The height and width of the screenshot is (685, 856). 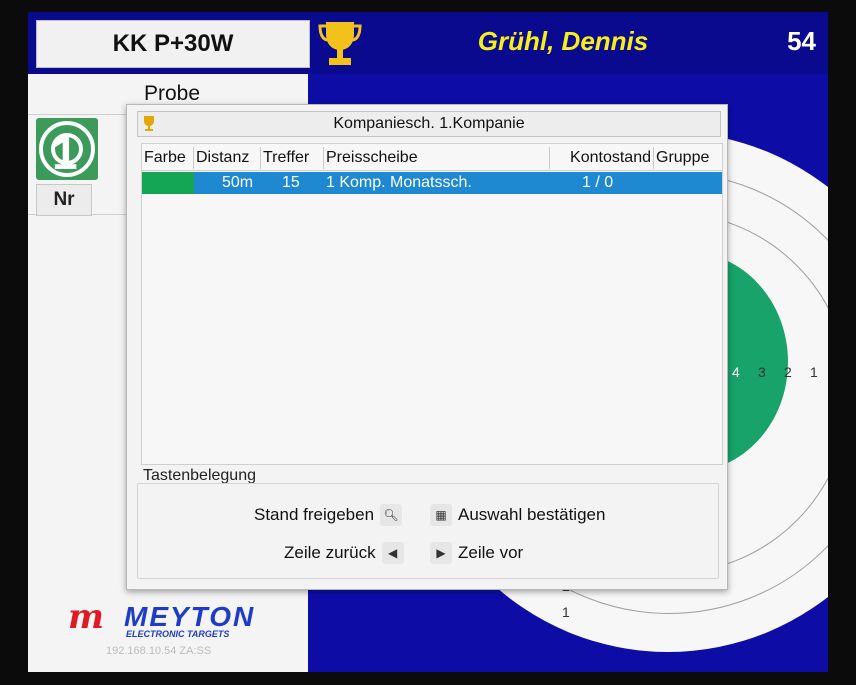 I want to click on key-release-stand: Stand freigeben 🔍︎, so click(x=331, y=515).